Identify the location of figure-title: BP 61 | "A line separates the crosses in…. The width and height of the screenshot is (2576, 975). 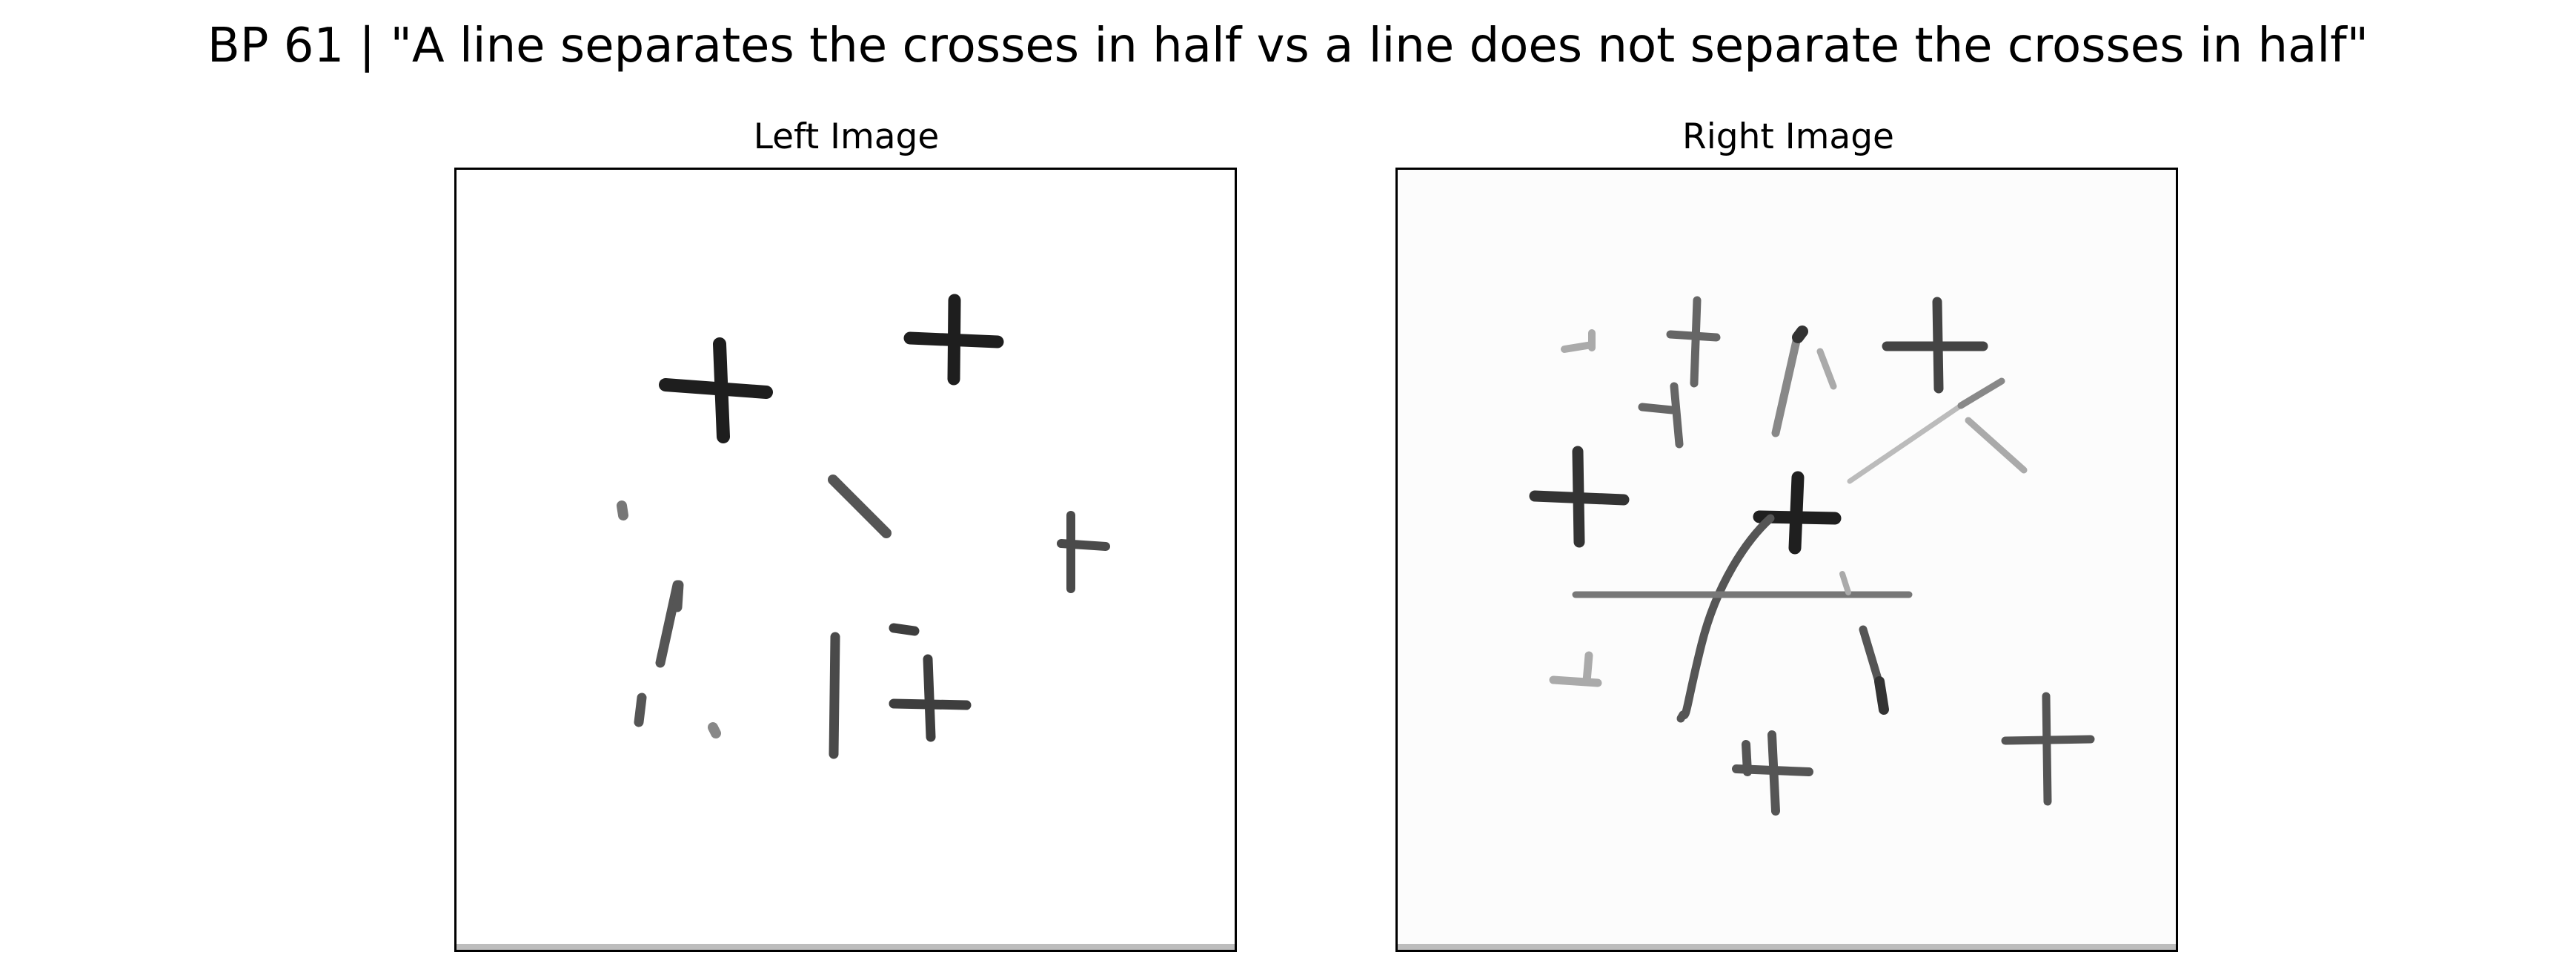
(1288, 46).